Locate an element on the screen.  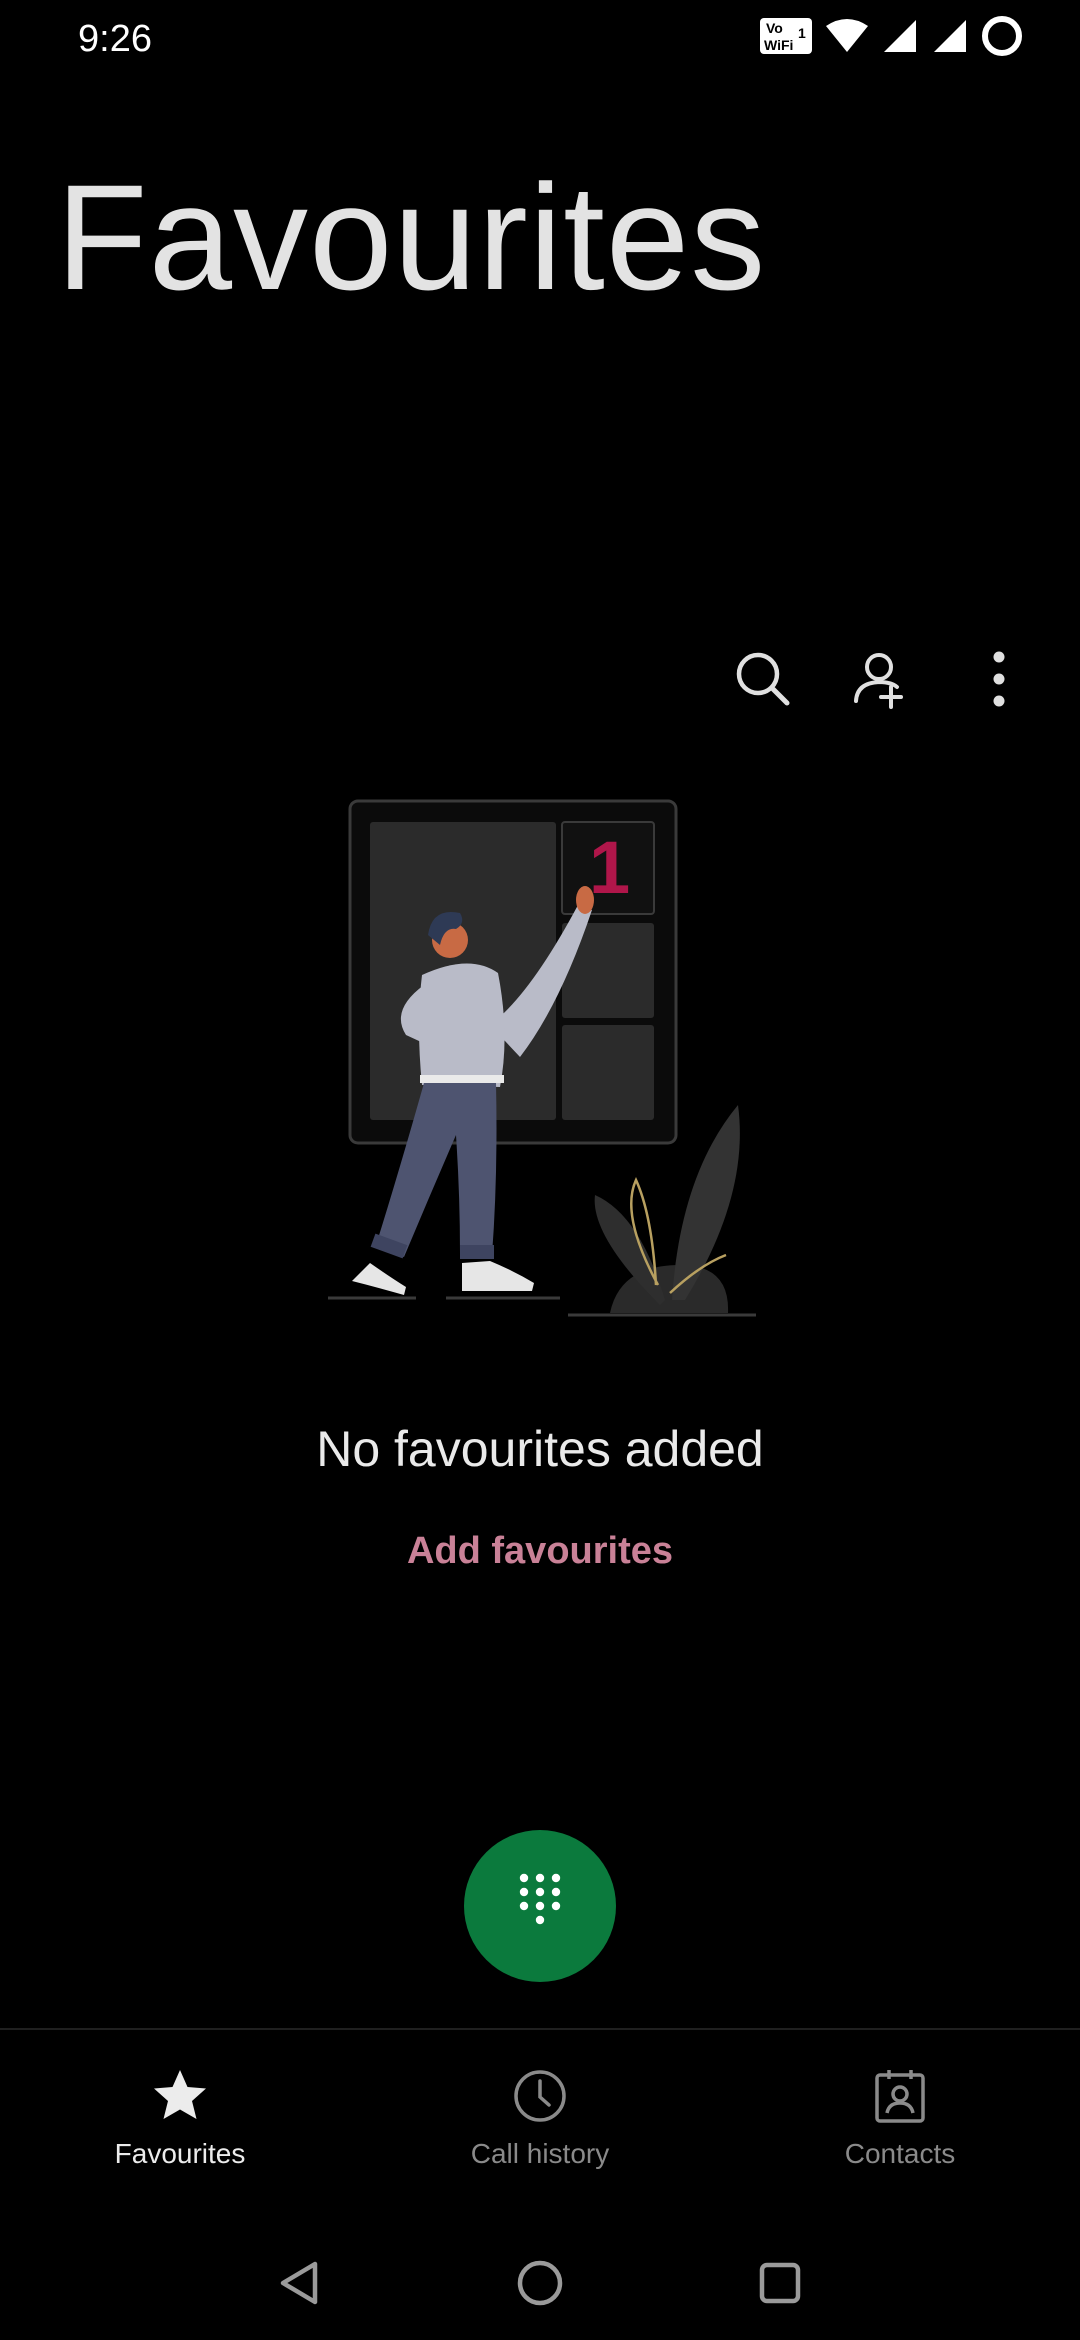
home-icon is located at coordinates (540, 2285).